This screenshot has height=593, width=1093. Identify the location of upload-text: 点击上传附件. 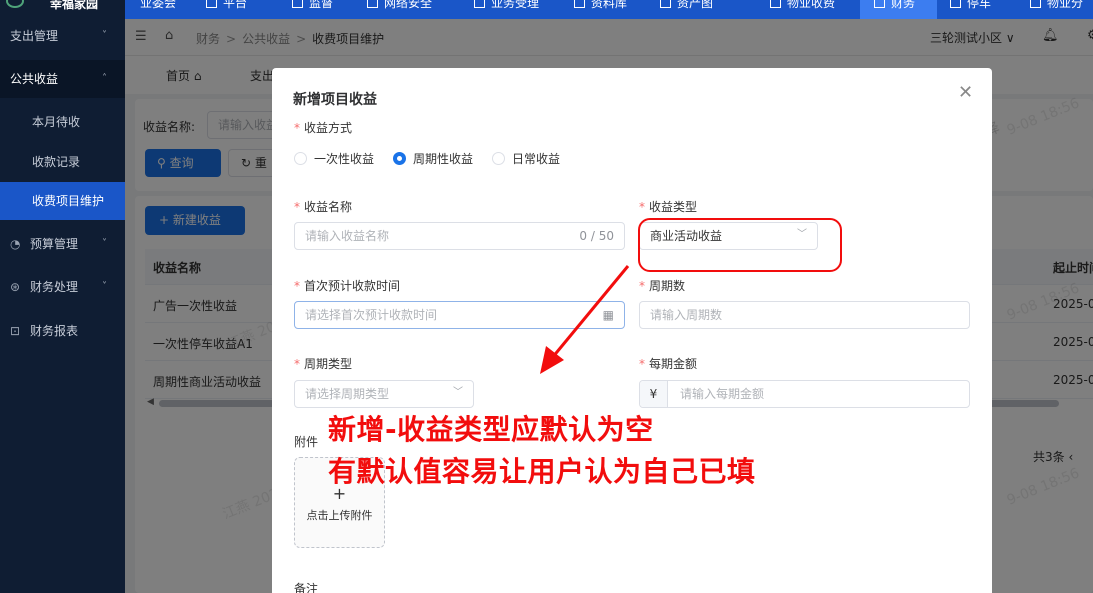
(339, 515).